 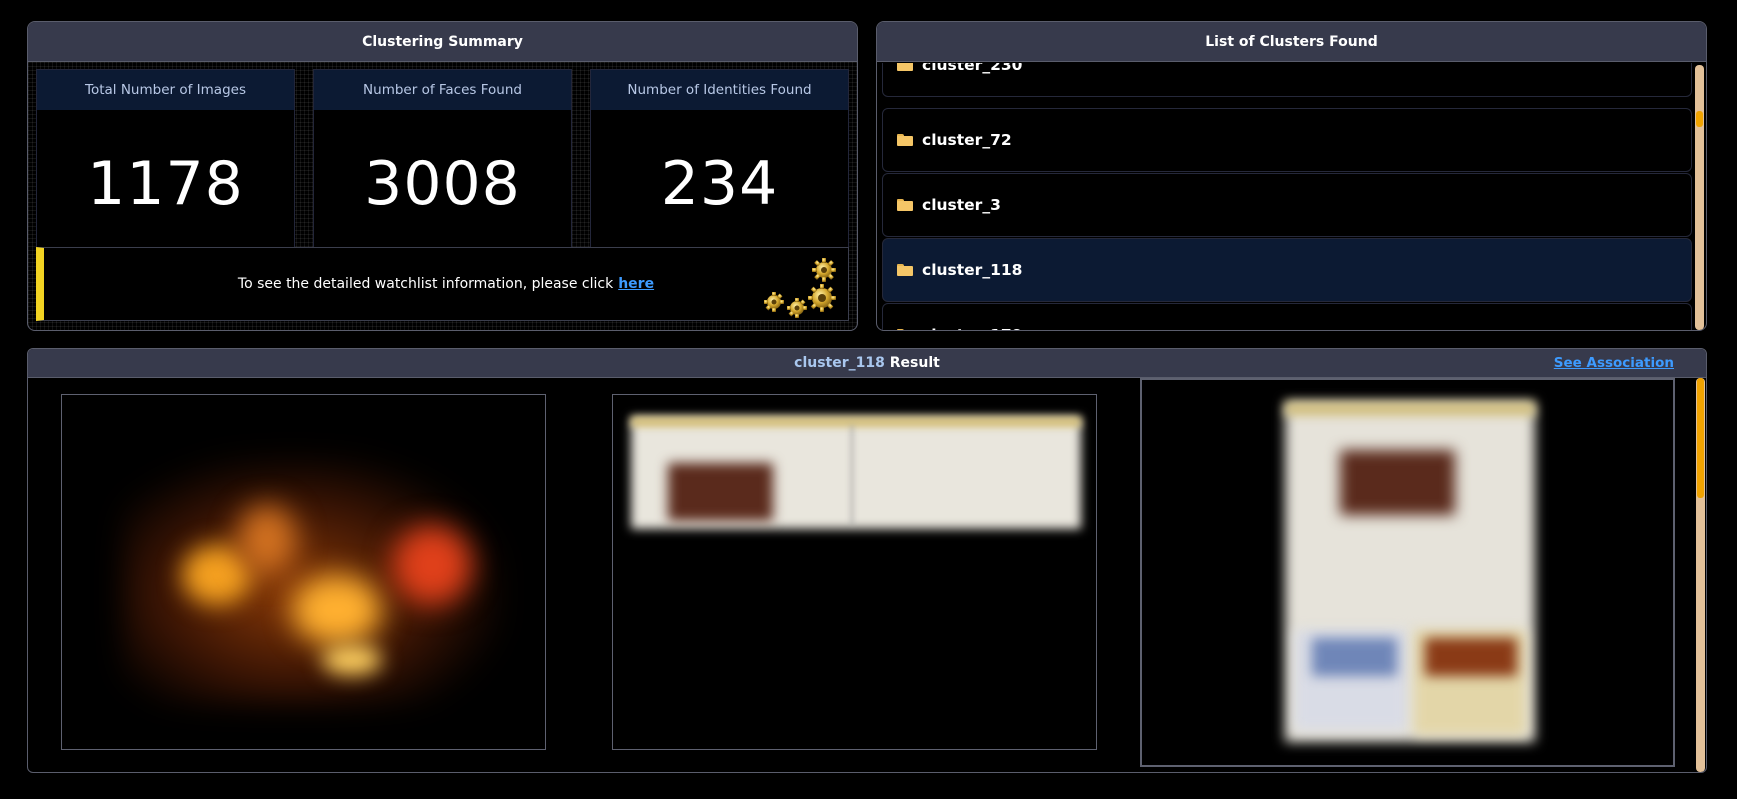 What do you see at coordinates (972, 328) in the screenshot?
I see `cluster-label: cluster_179` at bounding box center [972, 328].